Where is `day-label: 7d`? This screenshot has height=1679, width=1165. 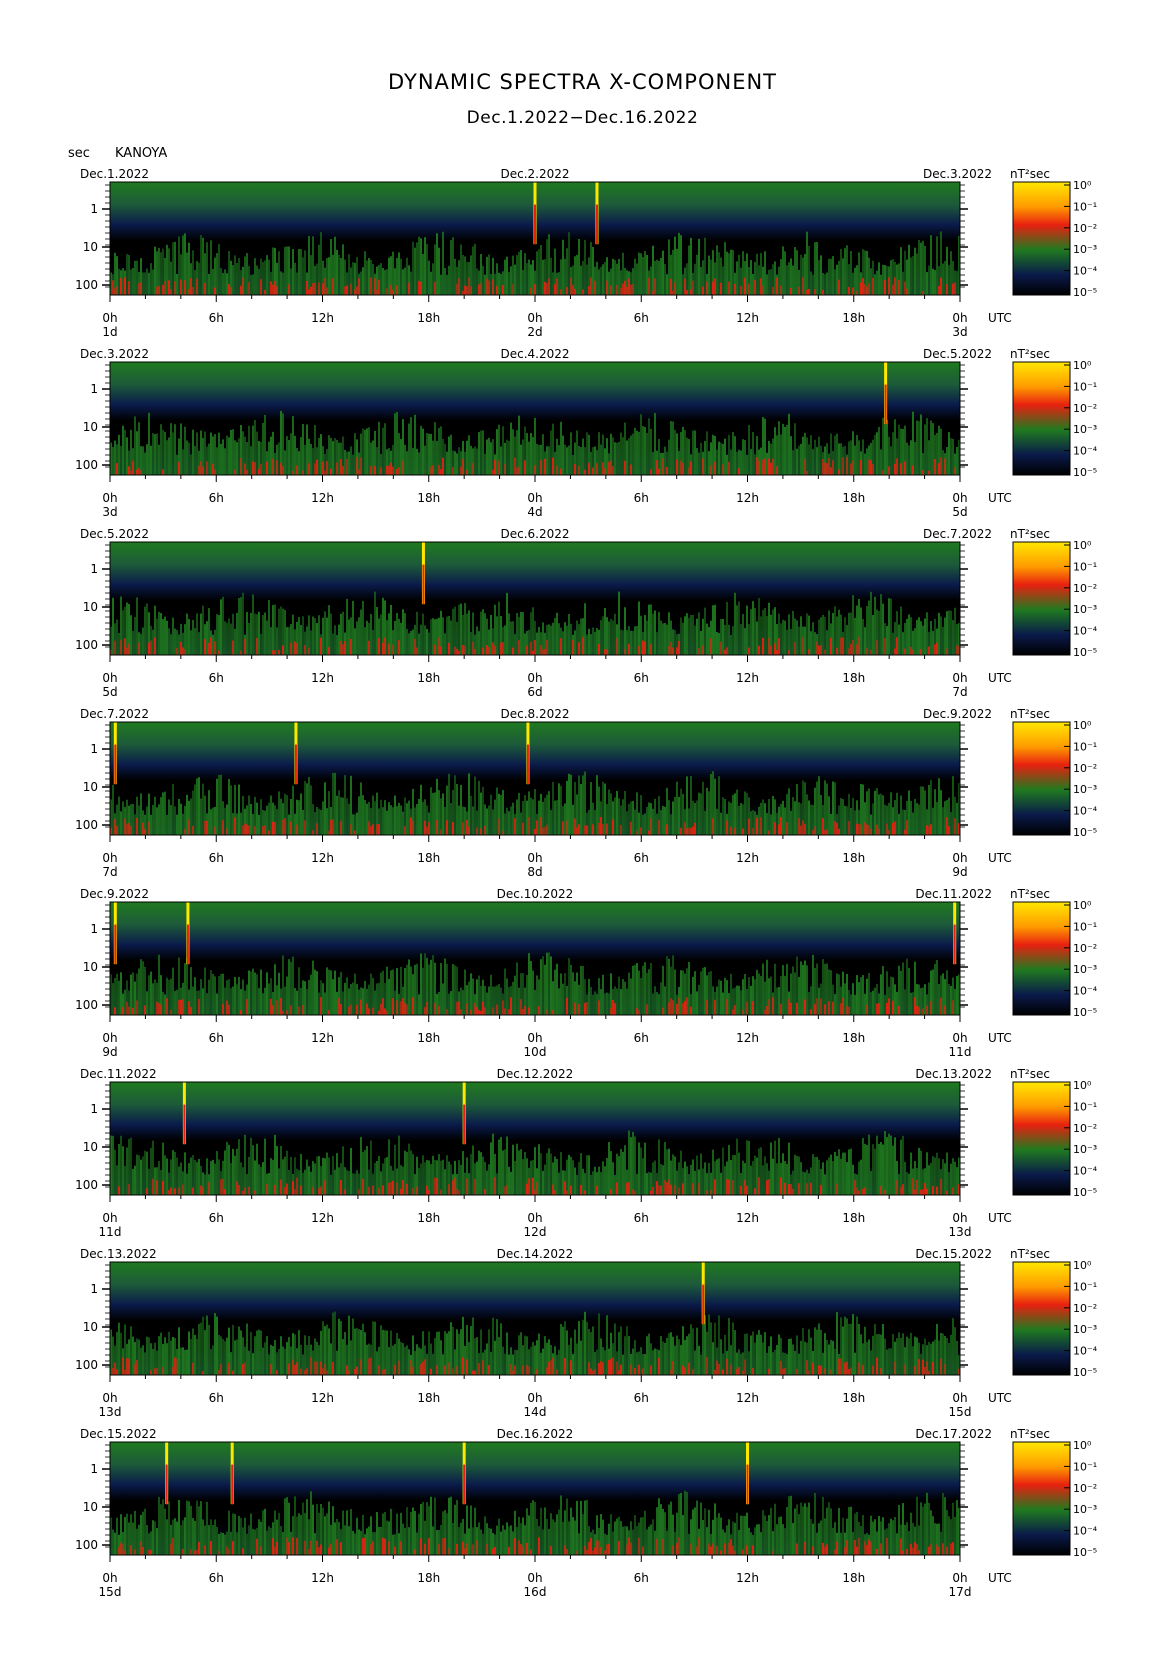 day-label: 7d is located at coordinates (959, 692).